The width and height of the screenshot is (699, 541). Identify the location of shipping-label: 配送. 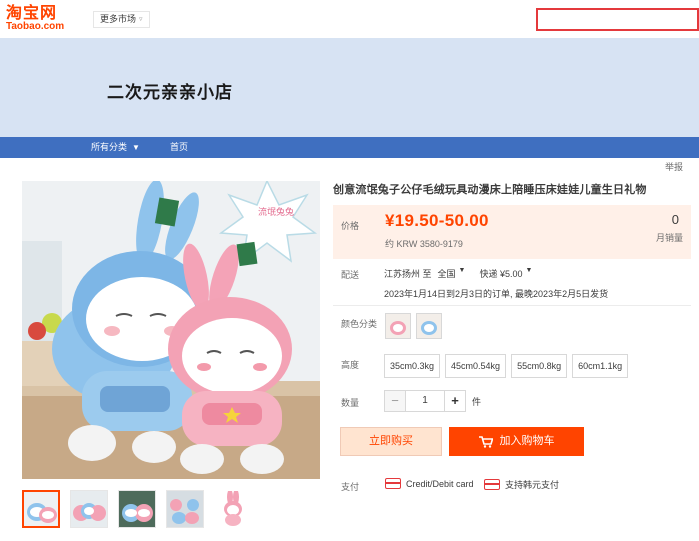
(350, 275).